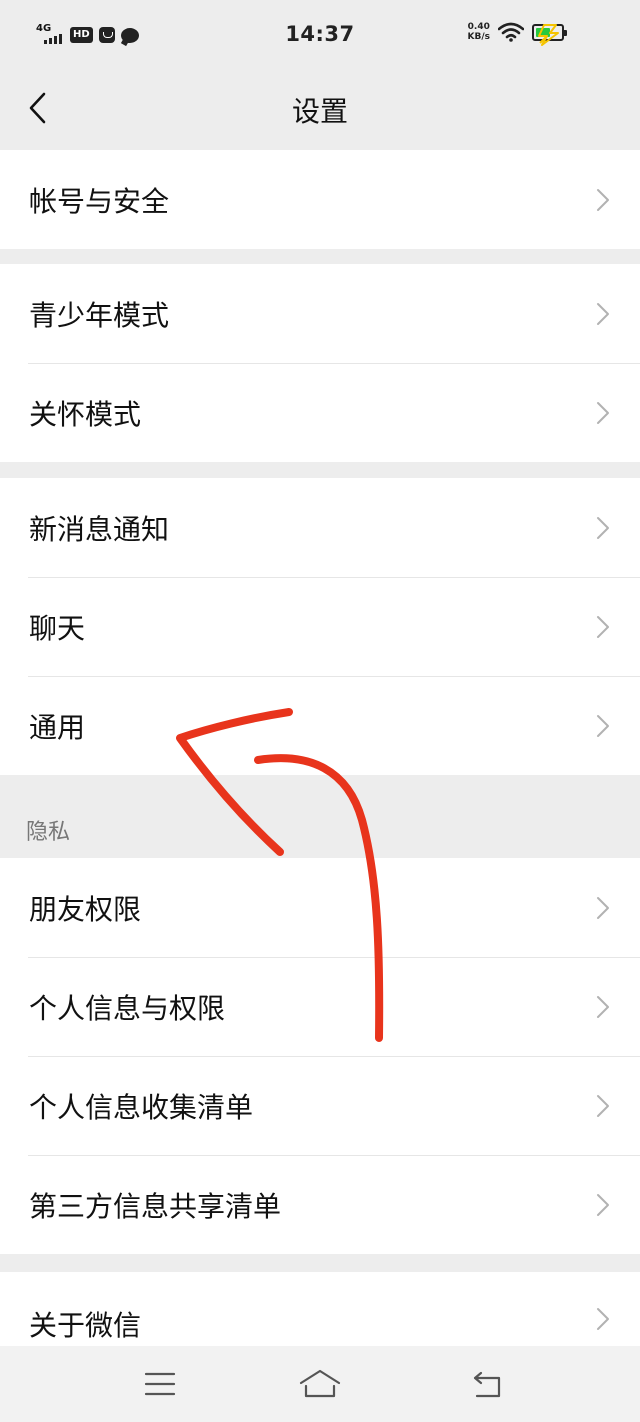 The width and height of the screenshot is (640, 1422). What do you see at coordinates (99, 315) in the screenshot?
I see `settings-item-label: 青少年模式` at bounding box center [99, 315].